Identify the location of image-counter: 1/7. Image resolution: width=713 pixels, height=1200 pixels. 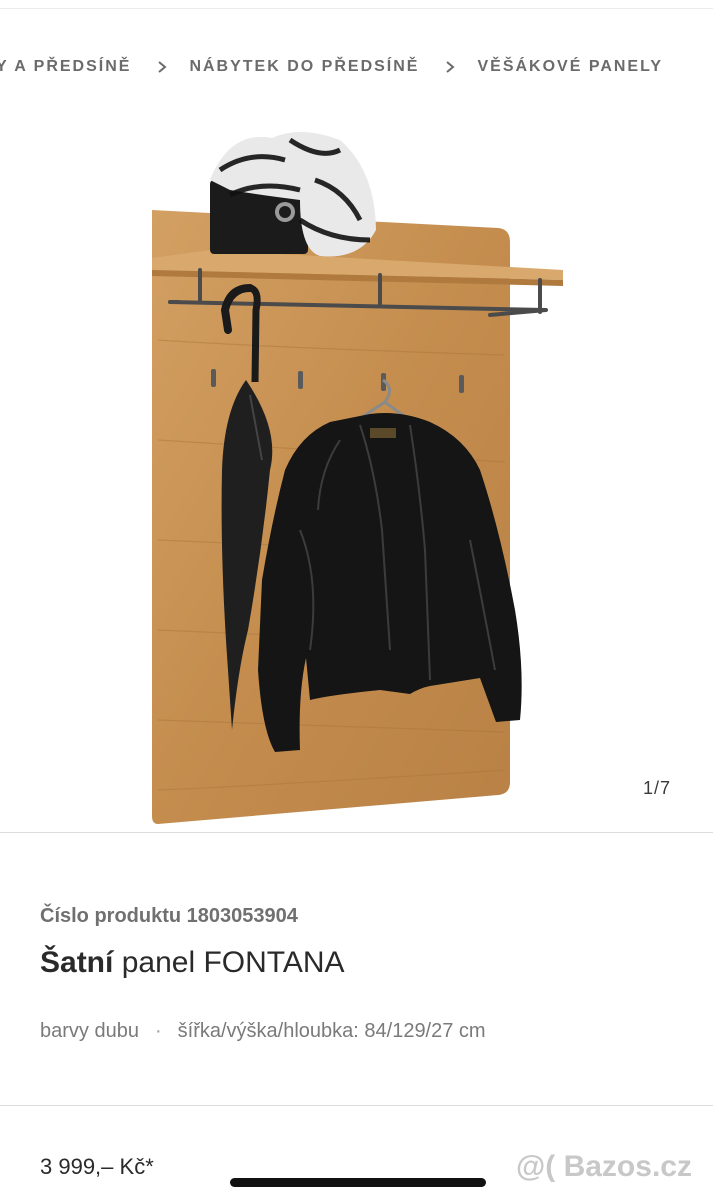
(656, 788).